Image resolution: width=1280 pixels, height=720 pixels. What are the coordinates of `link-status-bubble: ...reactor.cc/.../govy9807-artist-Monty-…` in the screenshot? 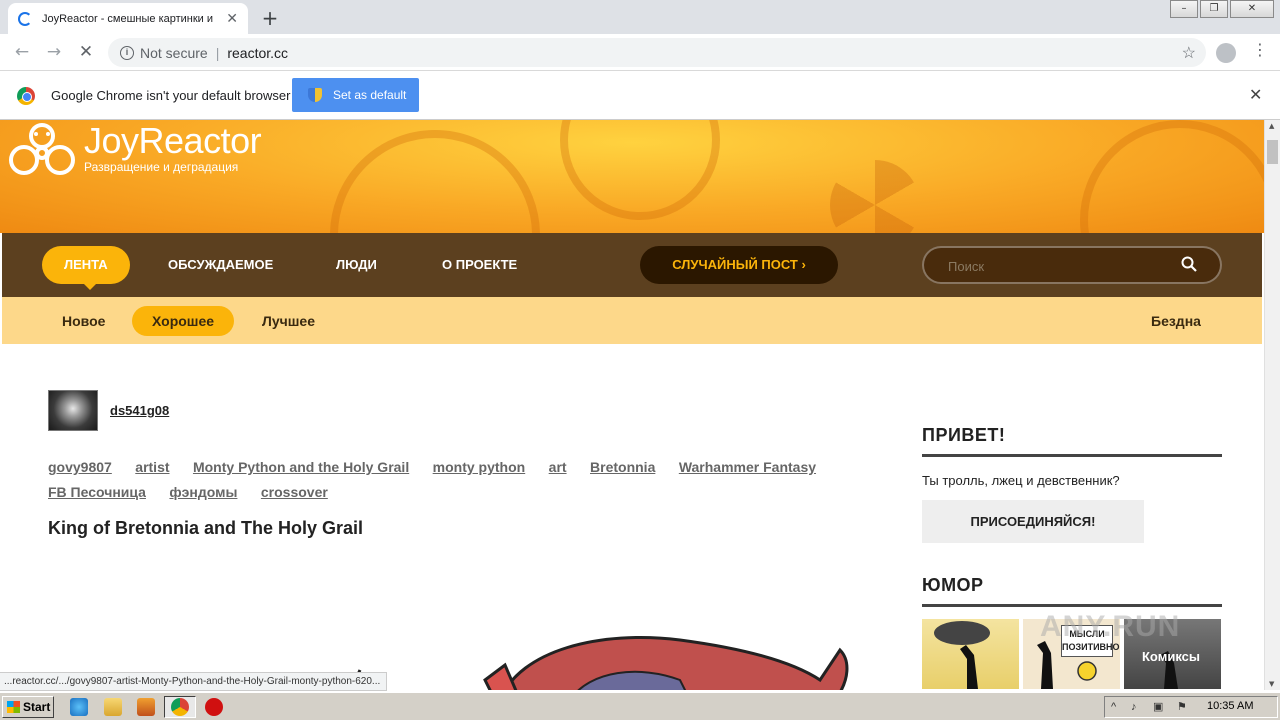 It's located at (194, 681).